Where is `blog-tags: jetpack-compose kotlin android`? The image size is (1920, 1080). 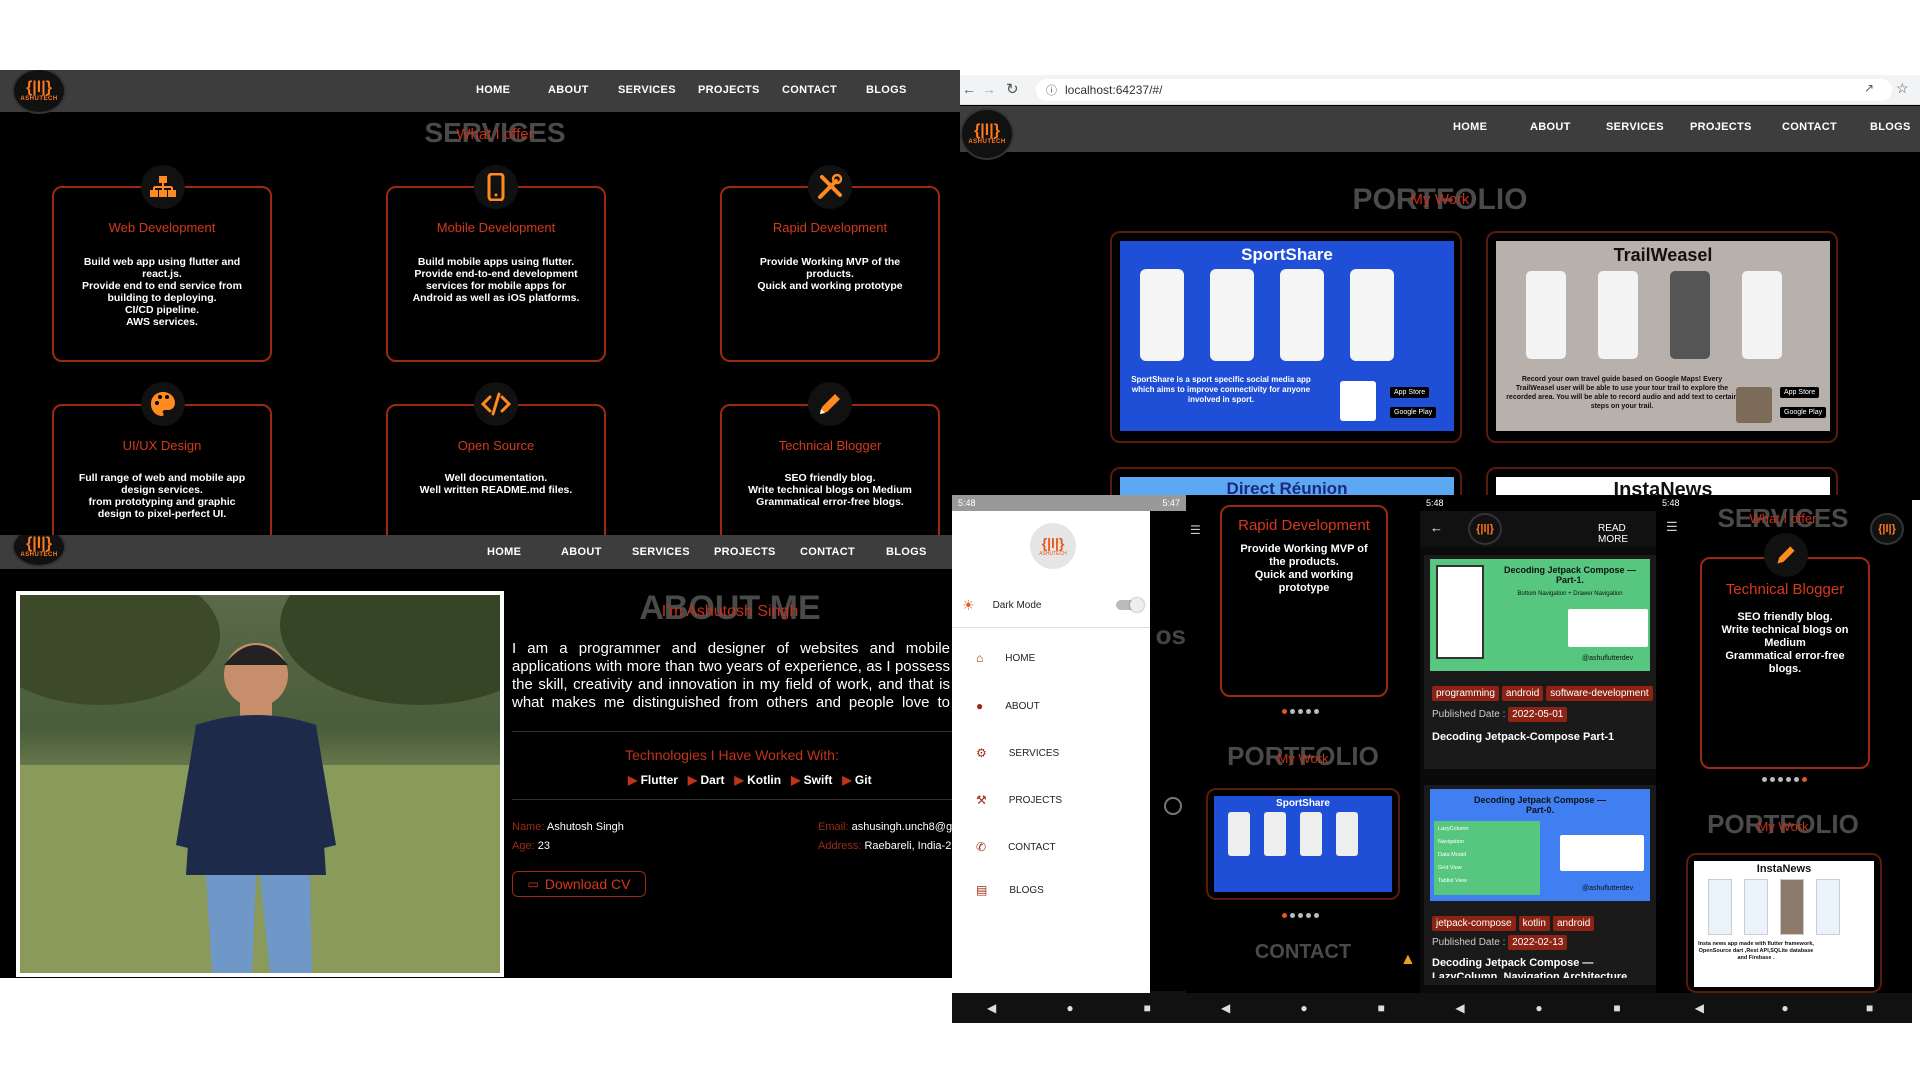 blog-tags: jetpack-compose kotlin android is located at coordinates (1544, 922).